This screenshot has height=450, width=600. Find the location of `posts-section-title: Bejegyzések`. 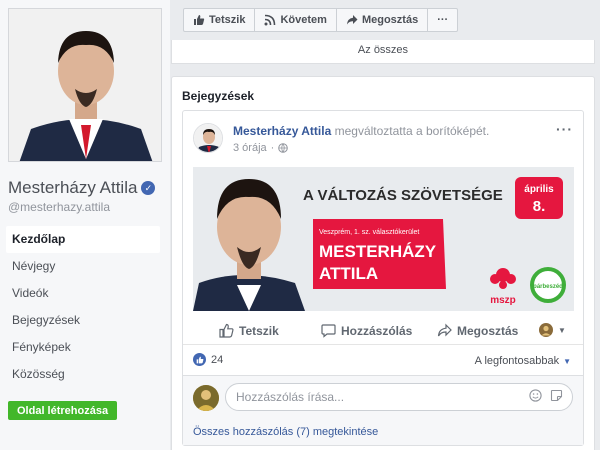

posts-section-title: Bejegyzések is located at coordinates (218, 96).